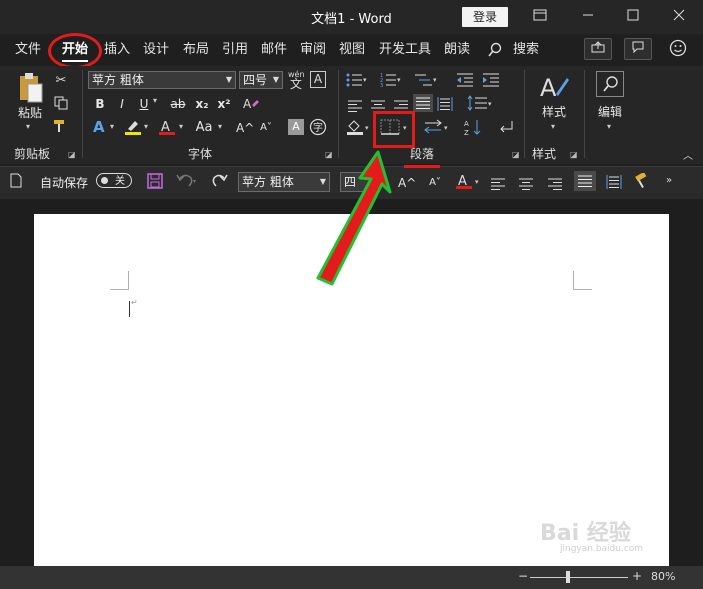 This screenshot has width=703, height=589. I want to click on font-name-value: 苹方 粗体, so click(118, 80).